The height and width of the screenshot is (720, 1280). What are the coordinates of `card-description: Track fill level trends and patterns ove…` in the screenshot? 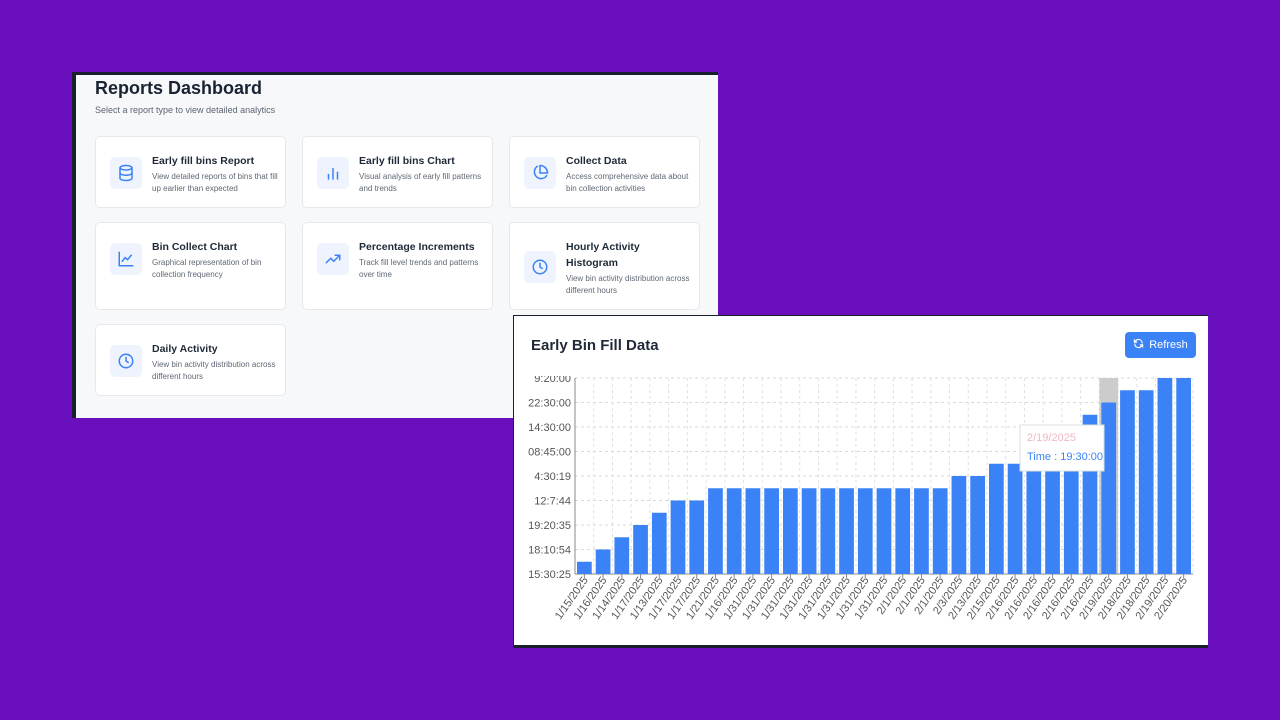 It's located at (419, 268).